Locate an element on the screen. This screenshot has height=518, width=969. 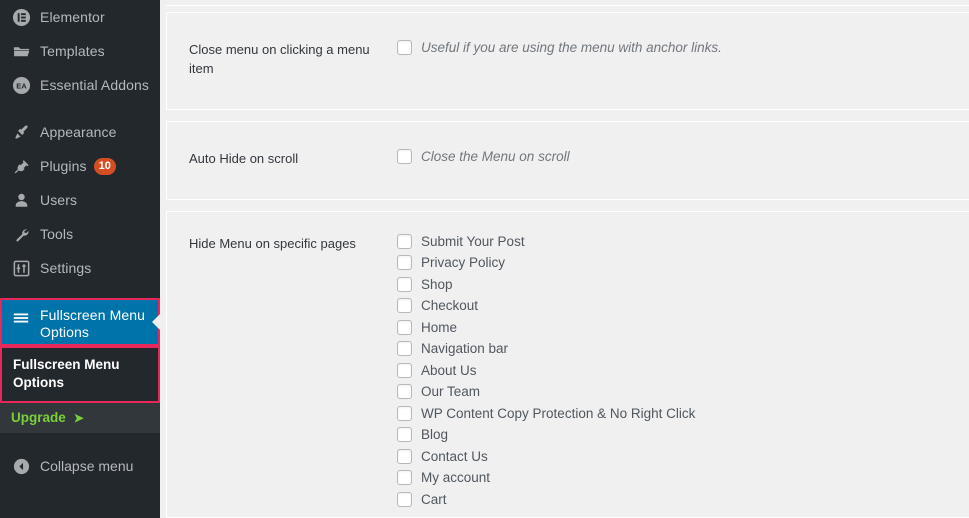
page-checkbox-row: Checkout is located at coordinates (683, 306).